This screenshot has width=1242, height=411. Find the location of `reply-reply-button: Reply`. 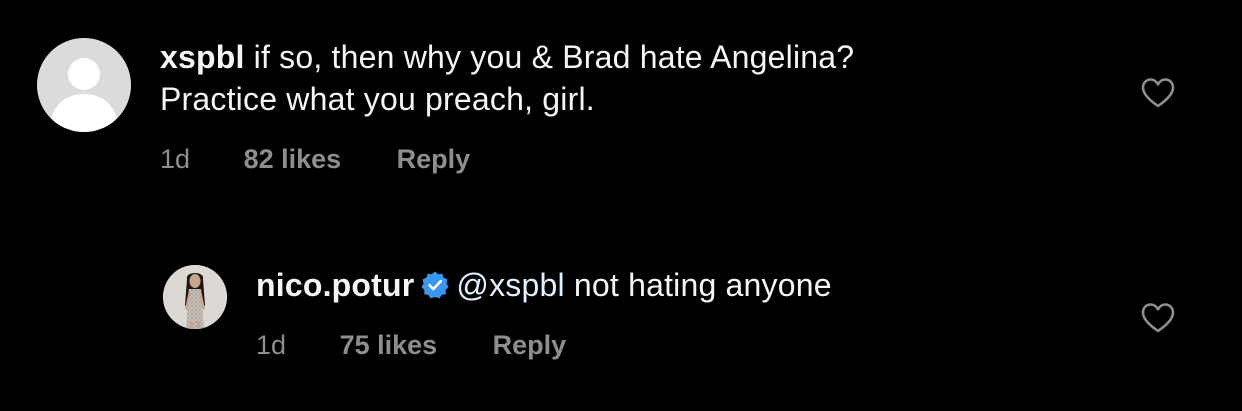

reply-reply-button: Reply is located at coordinates (530, 345).